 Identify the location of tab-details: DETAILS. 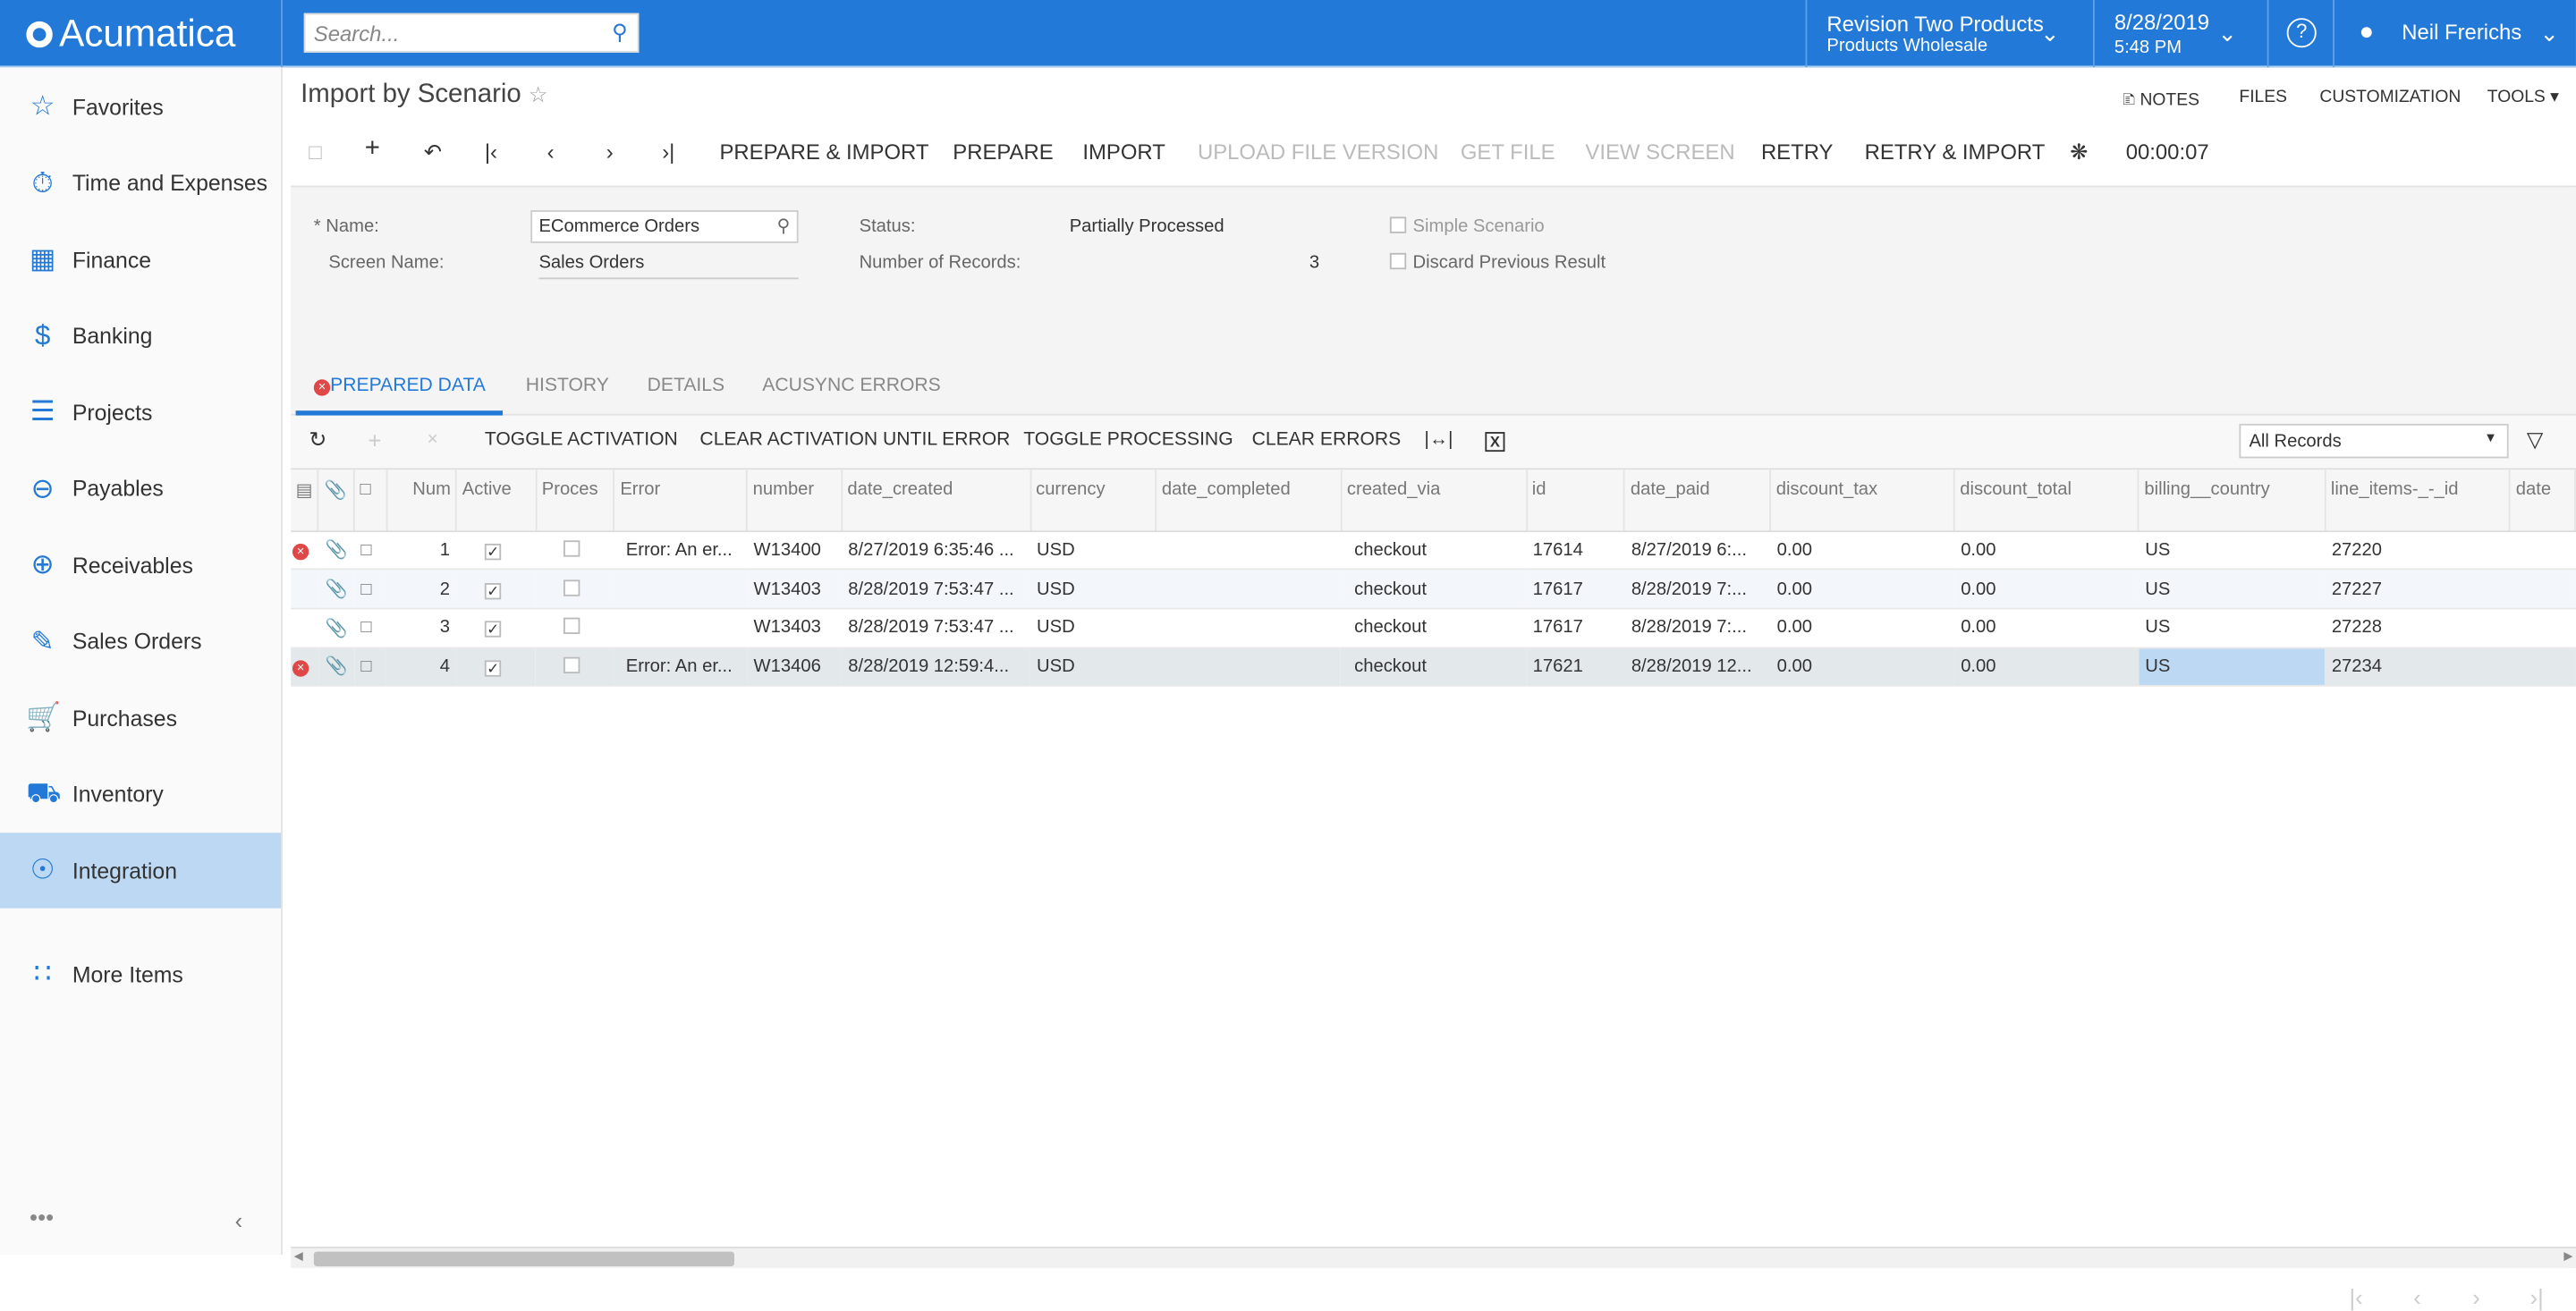
(686, 386).